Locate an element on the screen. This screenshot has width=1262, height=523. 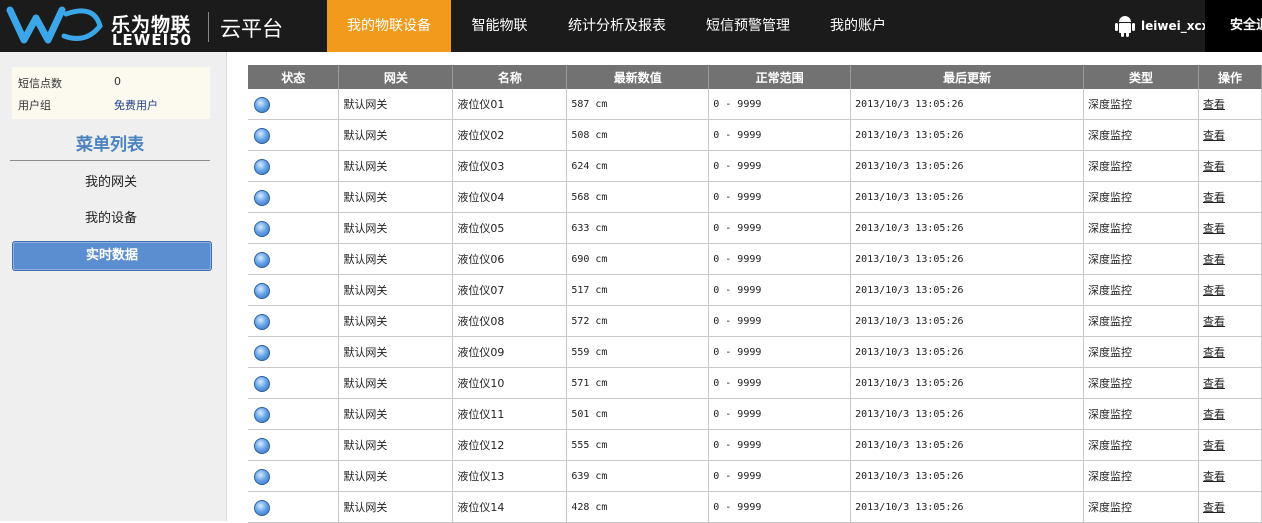
latest-value-cell: 517 cm is located at coordinates (638, 290).